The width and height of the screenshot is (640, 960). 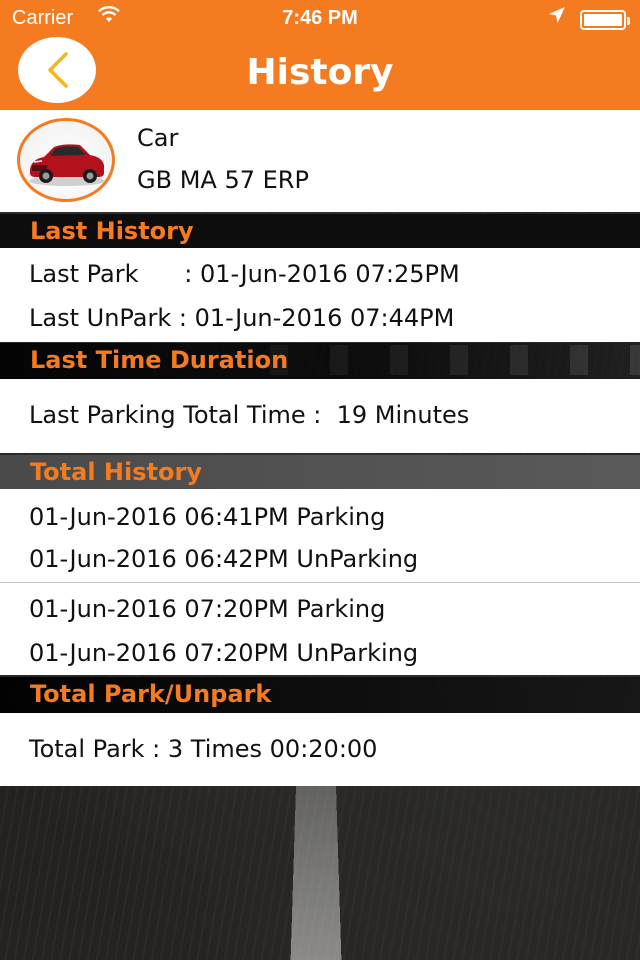 I want to click on history-entry-unparking: 01-Jun-2016 07:20PM UnParking, so click(x=224, y=653).